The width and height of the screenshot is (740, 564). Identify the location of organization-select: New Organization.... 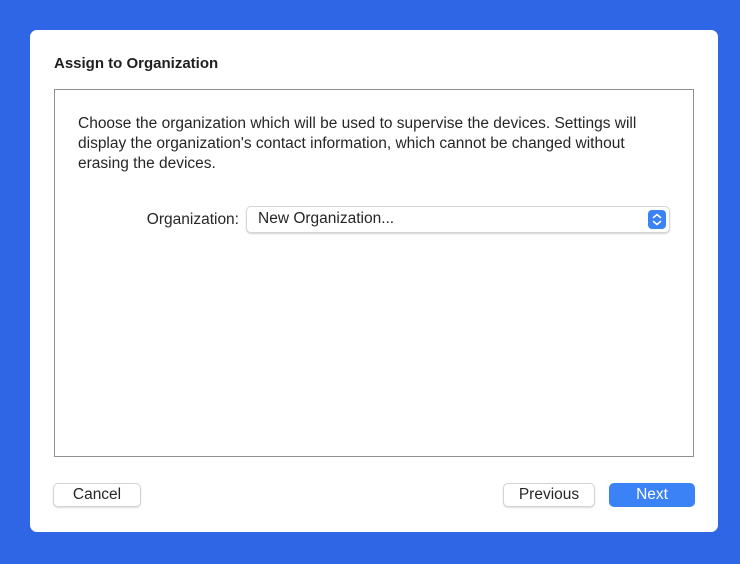
(458, 219).